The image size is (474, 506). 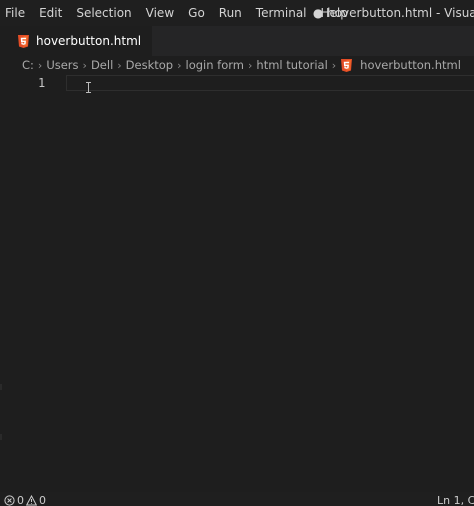 What do you see at coordinates (1, 283) in the screenshot?
I see `editor-gutter-edge` at bounding box center [1, 283].